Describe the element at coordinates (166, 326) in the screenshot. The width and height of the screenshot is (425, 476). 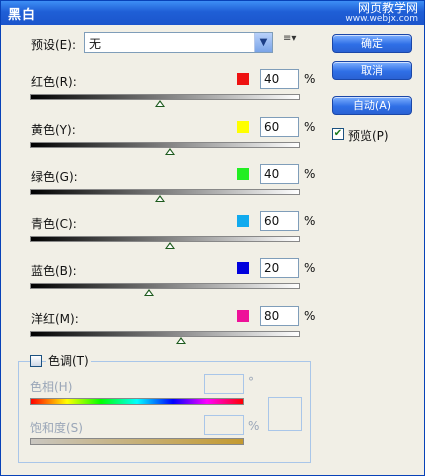
I see `slider-row: 洋红(M): 80%` at that location.